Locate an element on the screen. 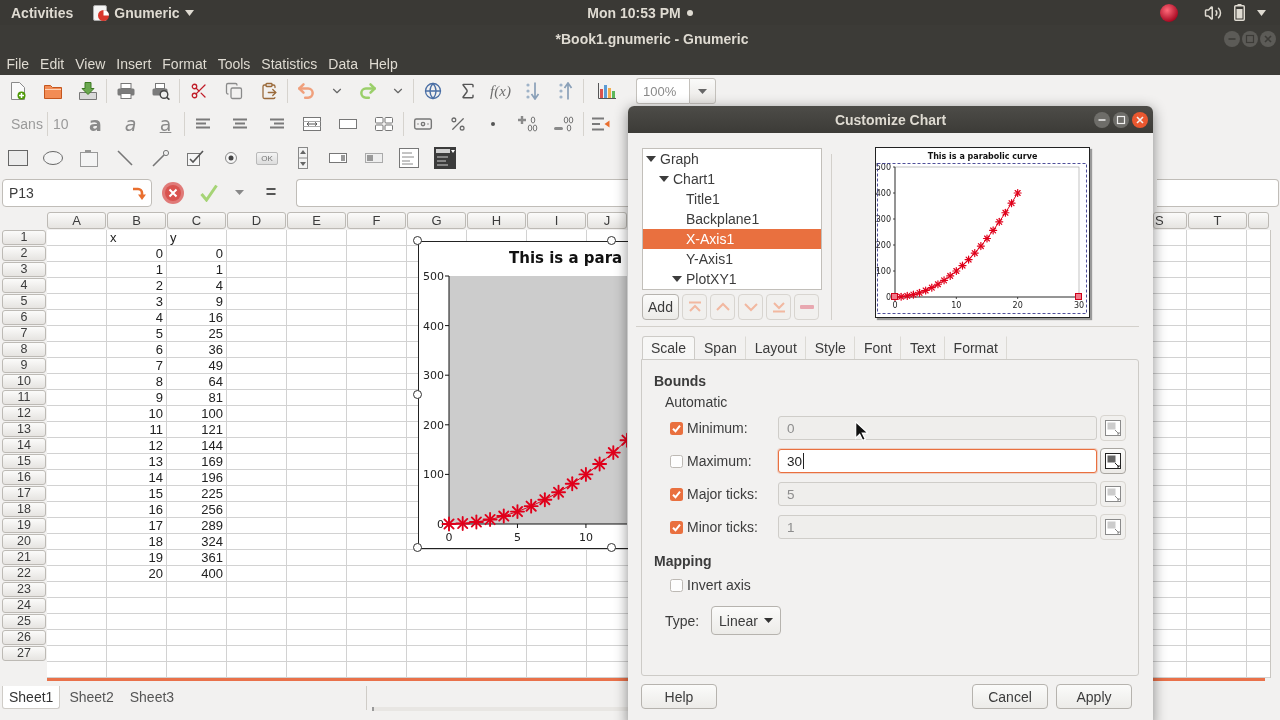 This screenshot has width=1280, height=720. row-header: 19 is located at coordinates (24, 525).